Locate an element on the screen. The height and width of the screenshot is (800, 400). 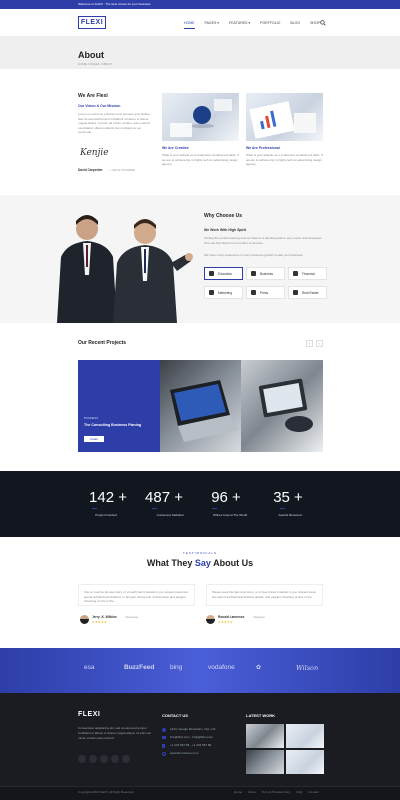
marketing-icon is located at coordinates (211, 292).